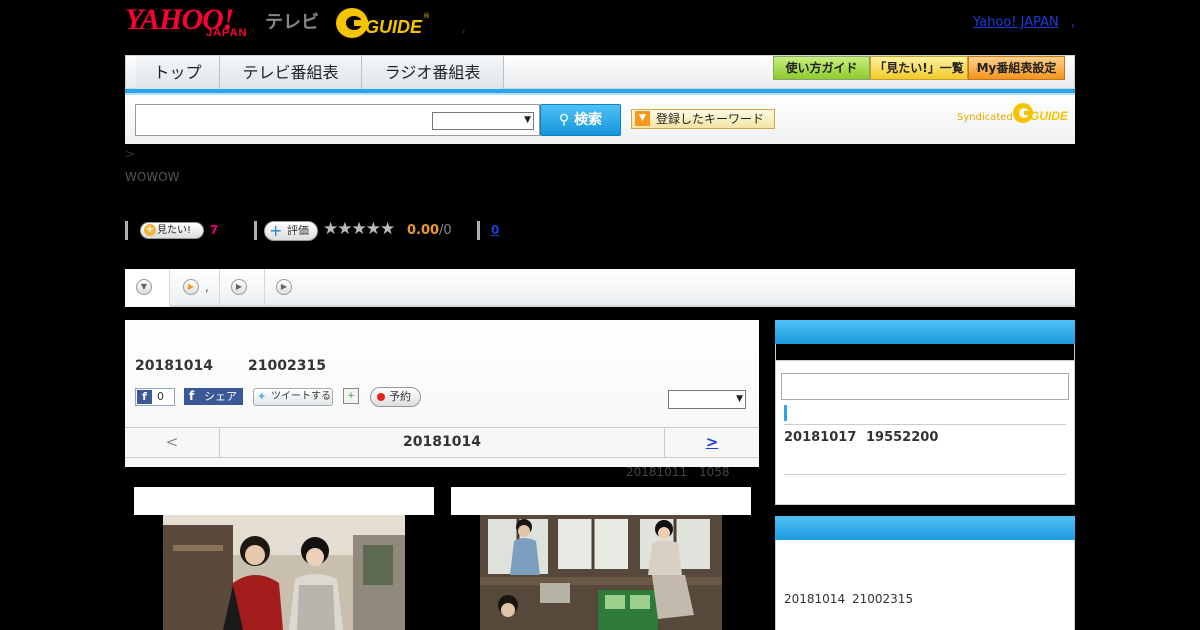  I want to click on sidebar-broadcast-date: 20181014, so click(815, 599).